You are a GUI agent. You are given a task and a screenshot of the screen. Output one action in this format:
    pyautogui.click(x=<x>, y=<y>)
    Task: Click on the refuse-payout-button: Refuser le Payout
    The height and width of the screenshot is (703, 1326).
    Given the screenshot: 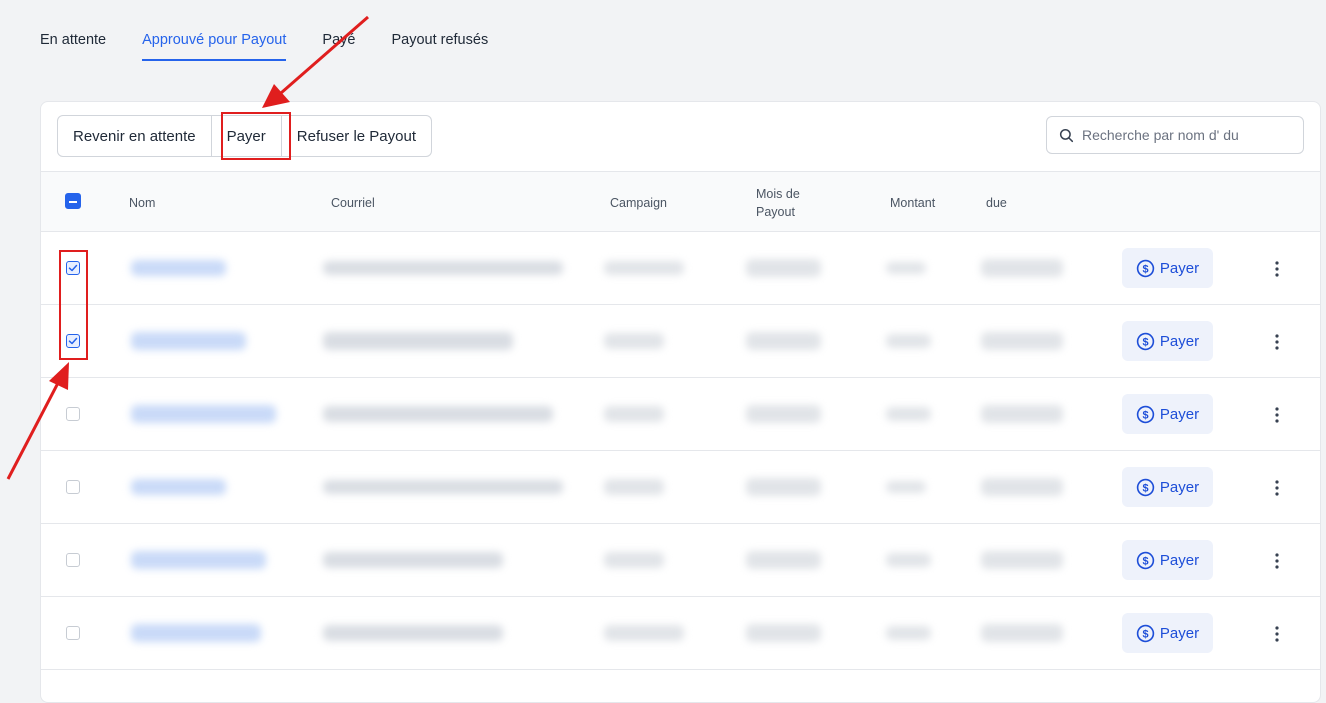 What is the action you would take?
    pyautogui.click(x=356, y=136)
    